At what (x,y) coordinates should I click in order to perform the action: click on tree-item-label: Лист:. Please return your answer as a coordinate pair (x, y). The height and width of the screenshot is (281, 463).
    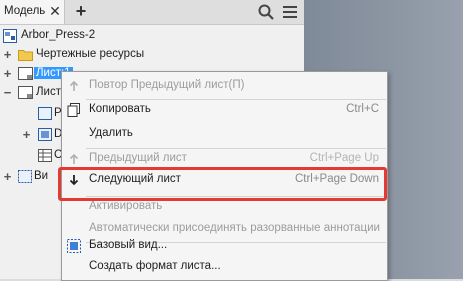
    Looking at the image, I should click on (50, 92).